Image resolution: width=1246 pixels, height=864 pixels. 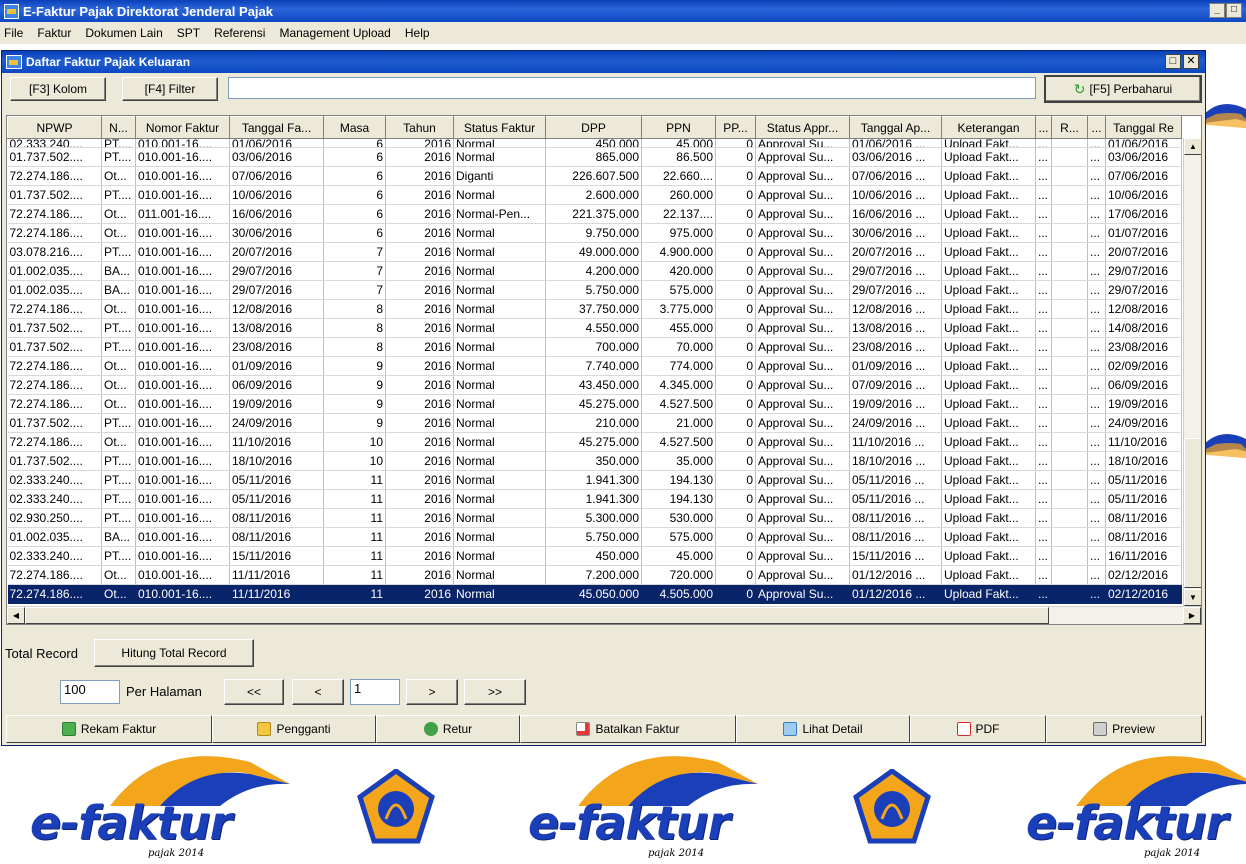 What do you see at coordinates (334, 33) in the screenshot?
I see `menu-management-upload: Management Upload` at bounding box center [334, 33].